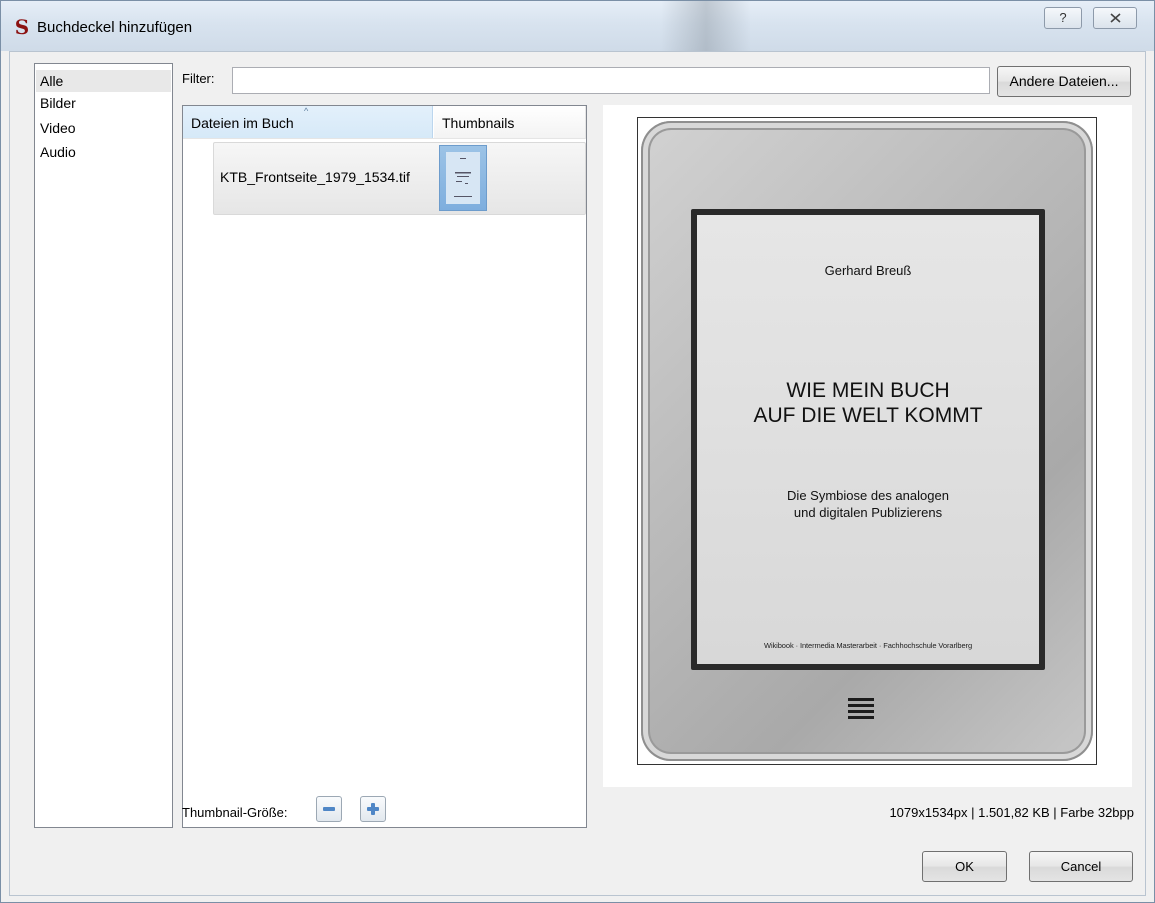  Describe the element at coordinates (706, 26) in the screenshot. I see `titlebar-glass` at that location.